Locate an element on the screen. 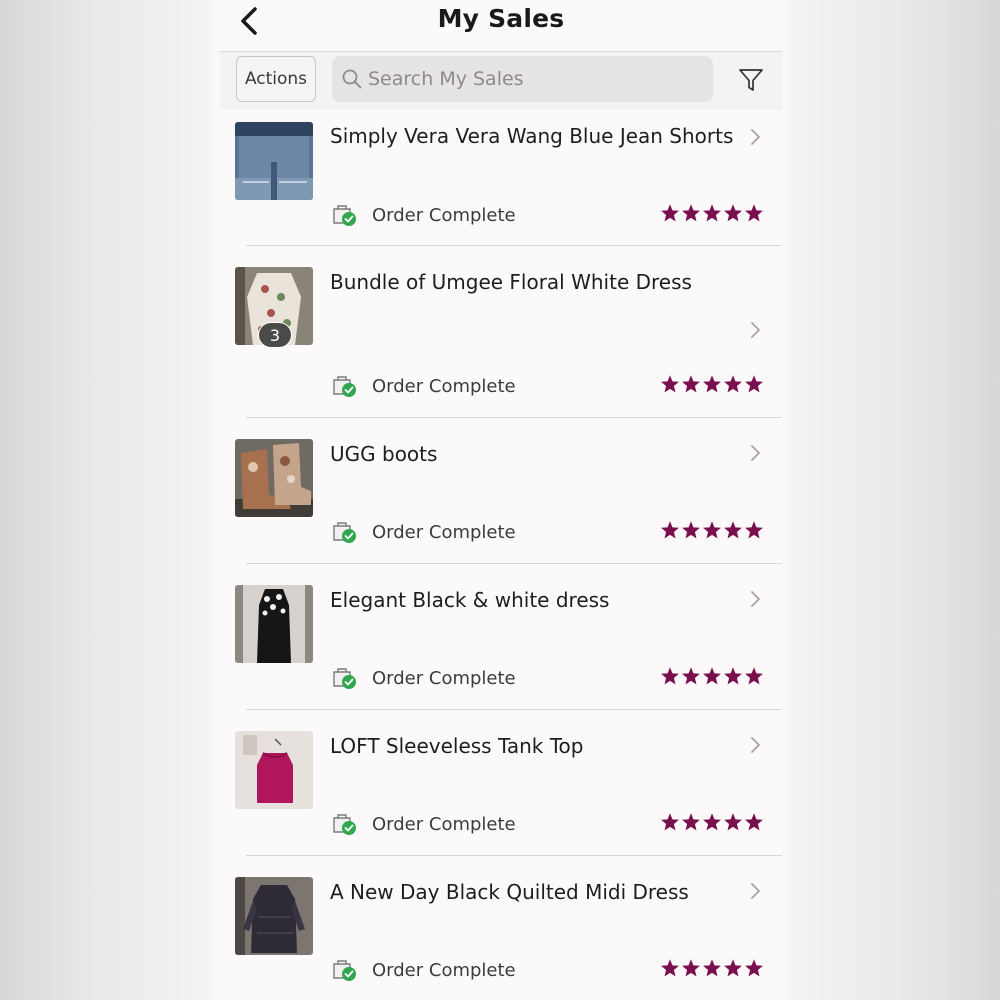 Image resolution: width=1000 pixels, height=1000 pixels. nav-header: My Sales is located at coordinates (501, 26).